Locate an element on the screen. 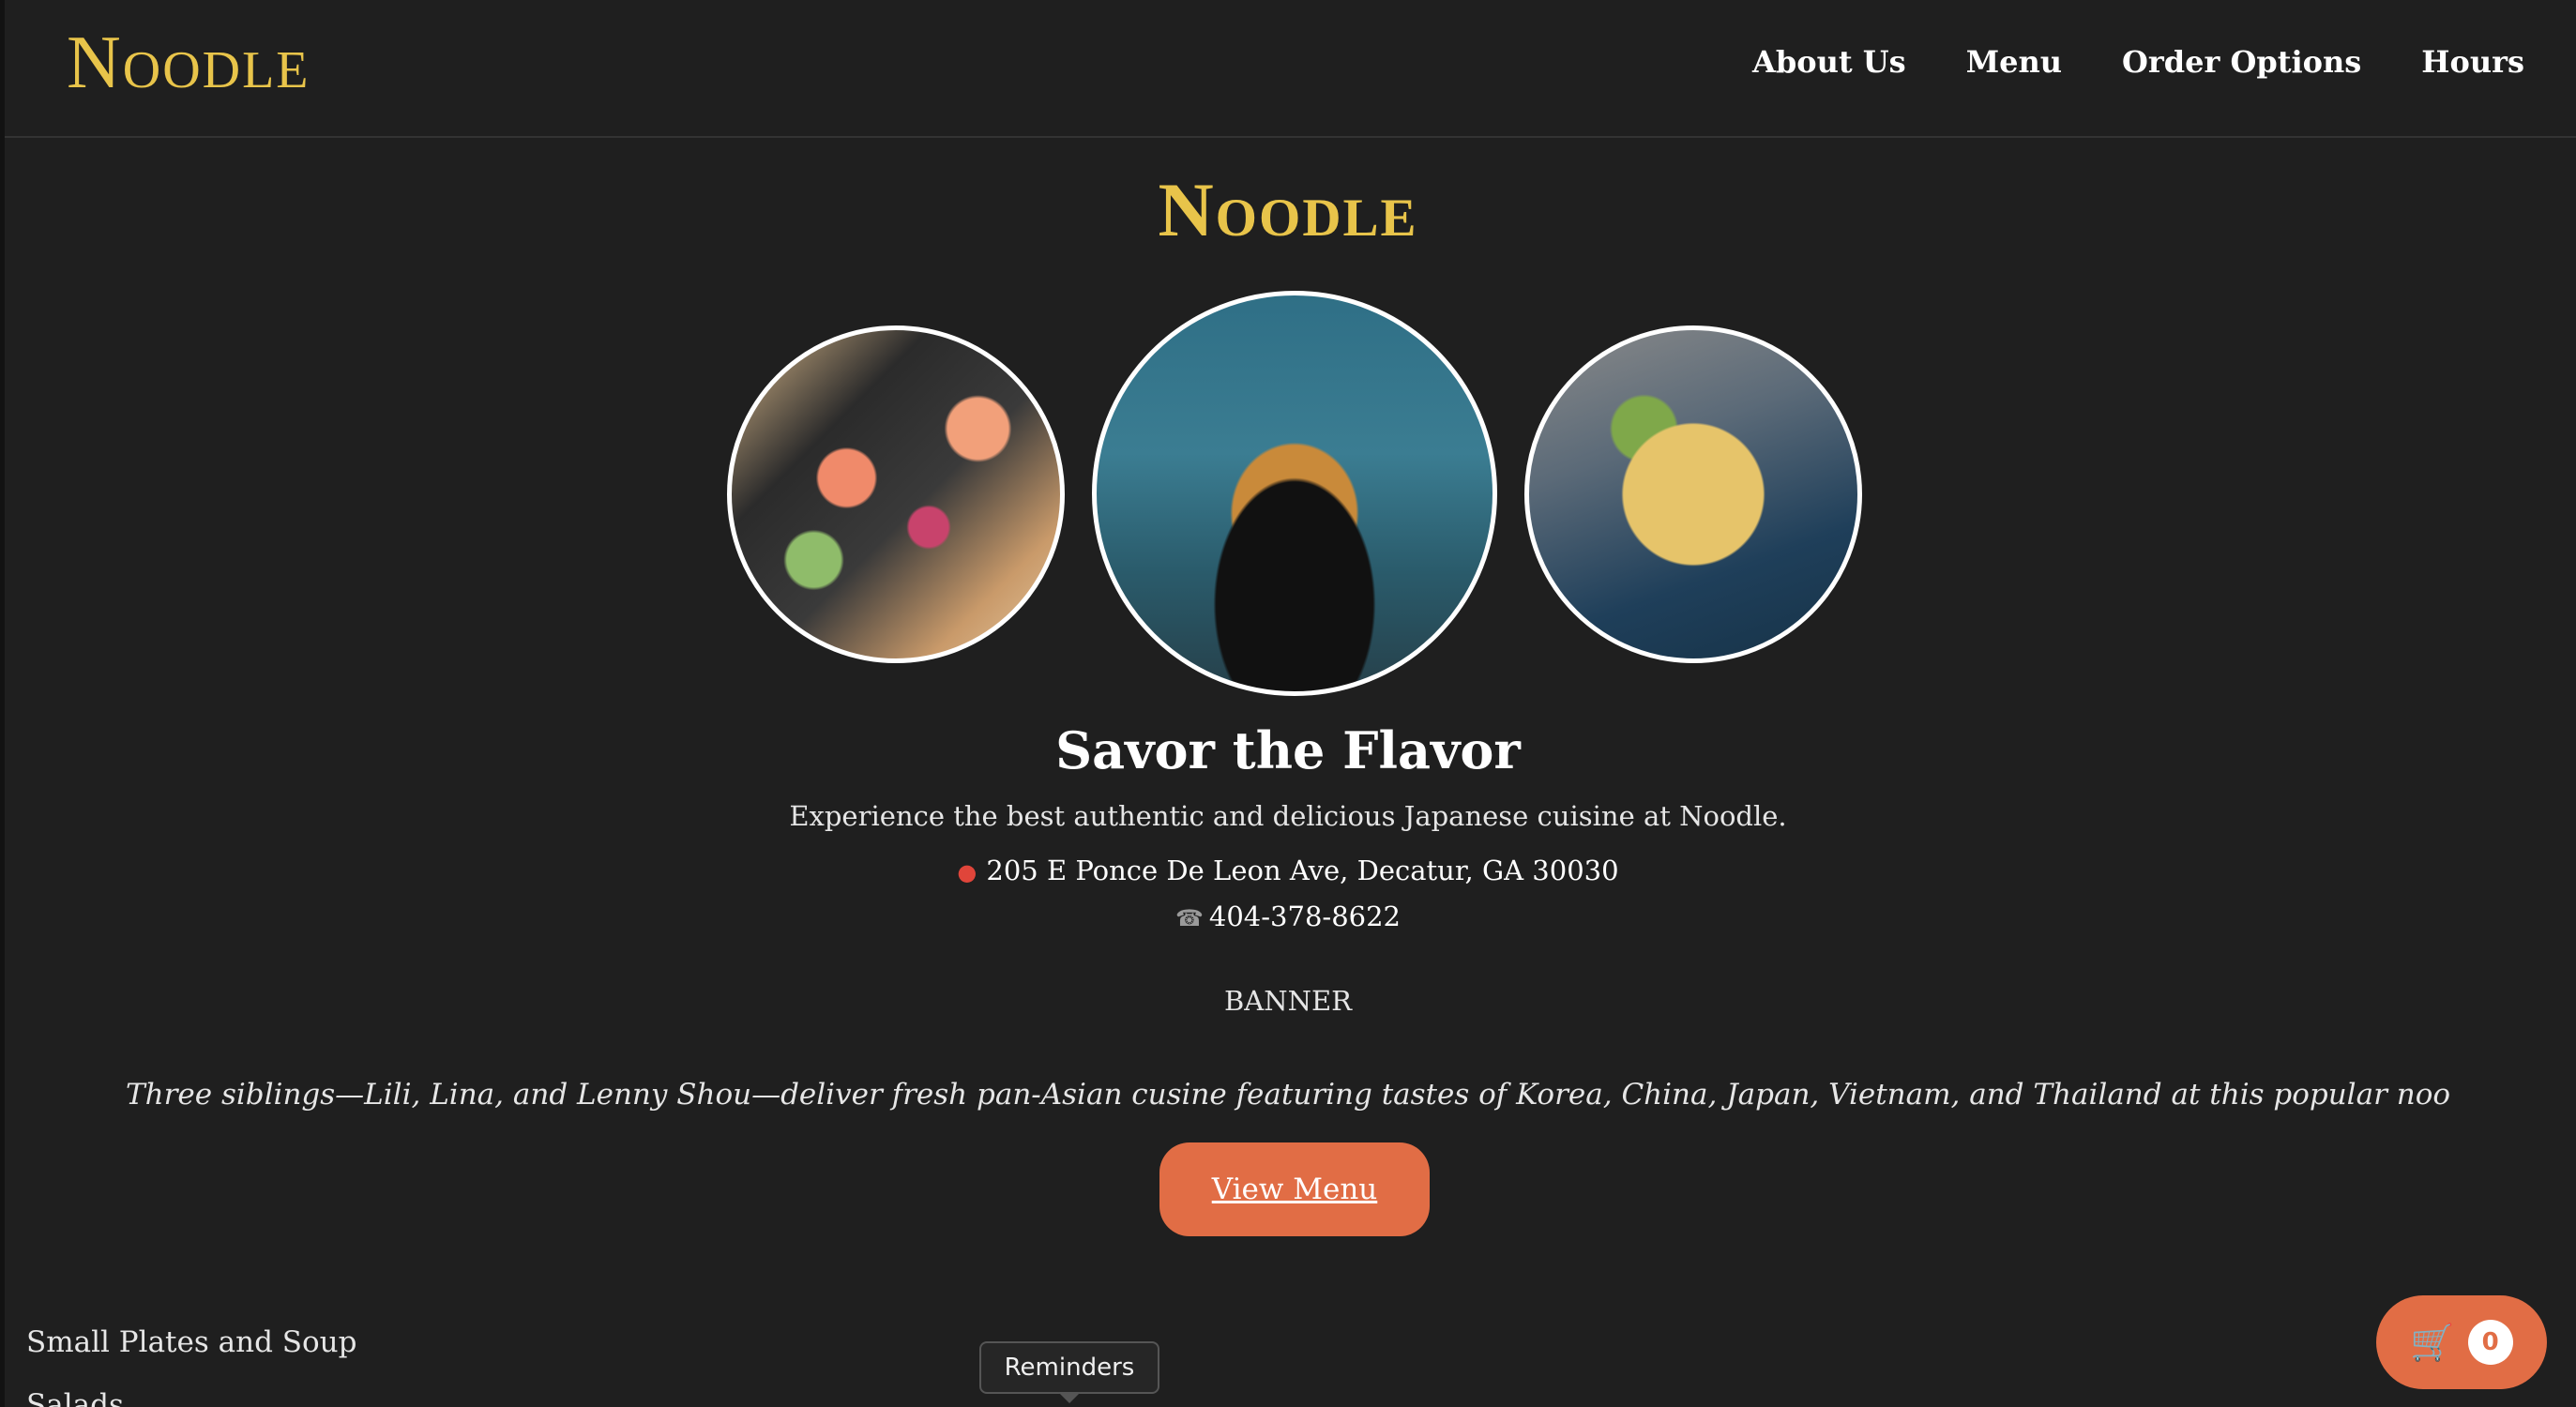 This screenshot has height=1407, width=2576. cart-button: 🛒 0 is located at coordinates (2461, 1342).